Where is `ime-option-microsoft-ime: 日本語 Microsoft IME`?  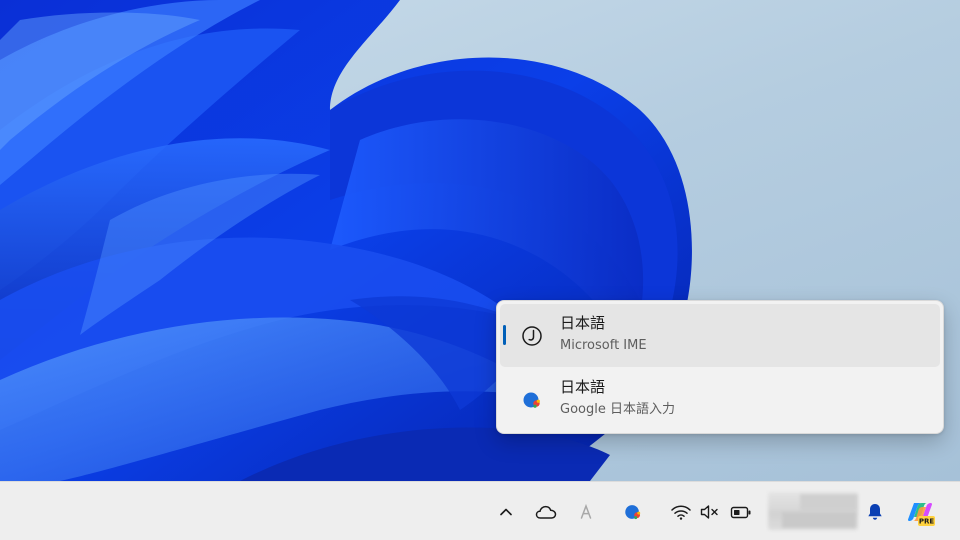 ime-option-microsoft-ime: 日本語 Microsoft IME is located at coordinates (720, 335).